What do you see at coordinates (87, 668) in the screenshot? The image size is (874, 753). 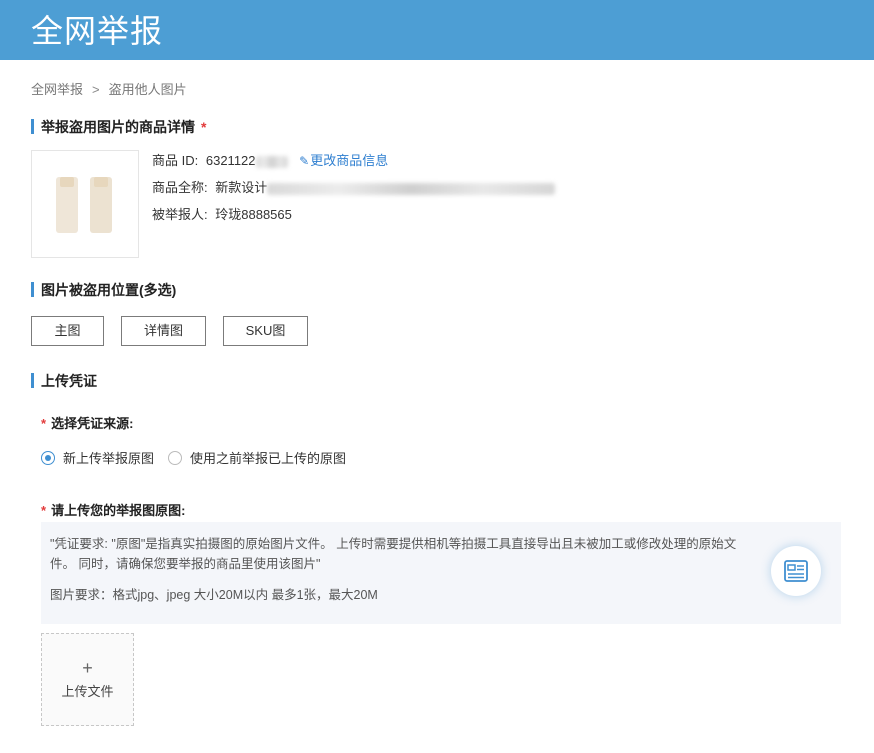 I see `plus-icon: +` at bounding box center [87, 668].